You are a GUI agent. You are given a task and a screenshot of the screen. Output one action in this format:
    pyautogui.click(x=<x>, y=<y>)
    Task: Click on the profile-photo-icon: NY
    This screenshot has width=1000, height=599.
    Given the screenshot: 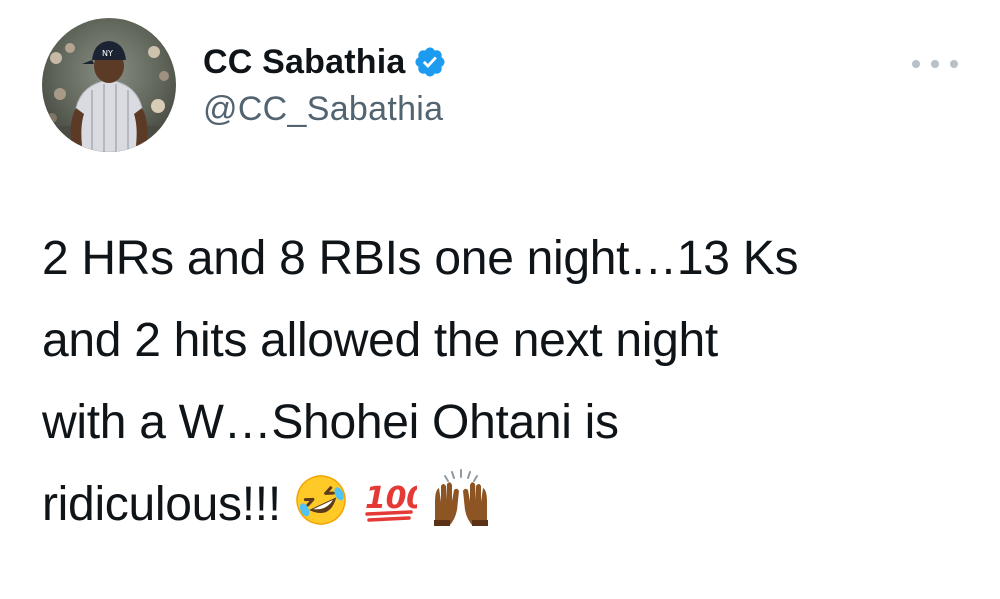 What is the action you would take?
    pyautogui.click(x=109, y=85)
    